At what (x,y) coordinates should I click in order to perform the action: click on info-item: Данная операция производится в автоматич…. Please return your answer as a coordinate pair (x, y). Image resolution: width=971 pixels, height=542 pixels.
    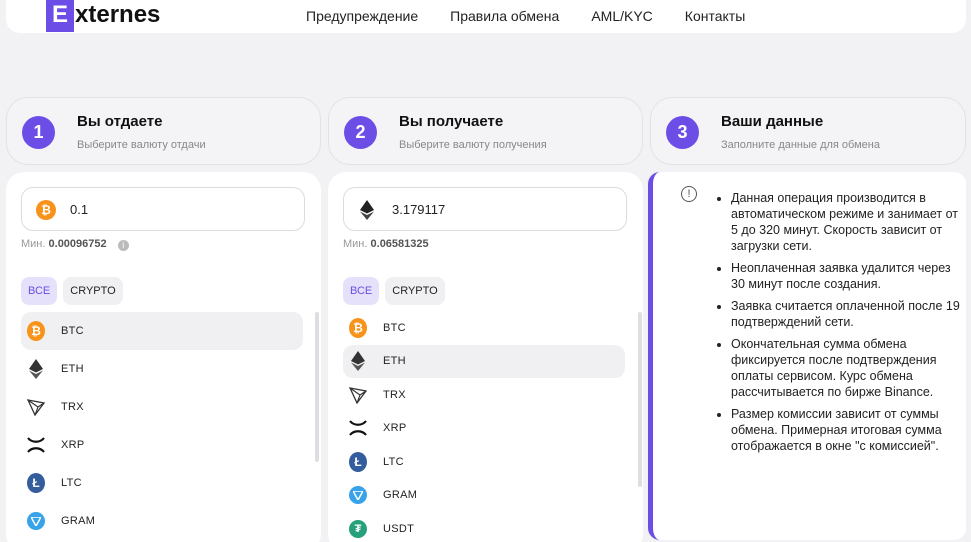
    Looking at the image, I should click on (846, 222).